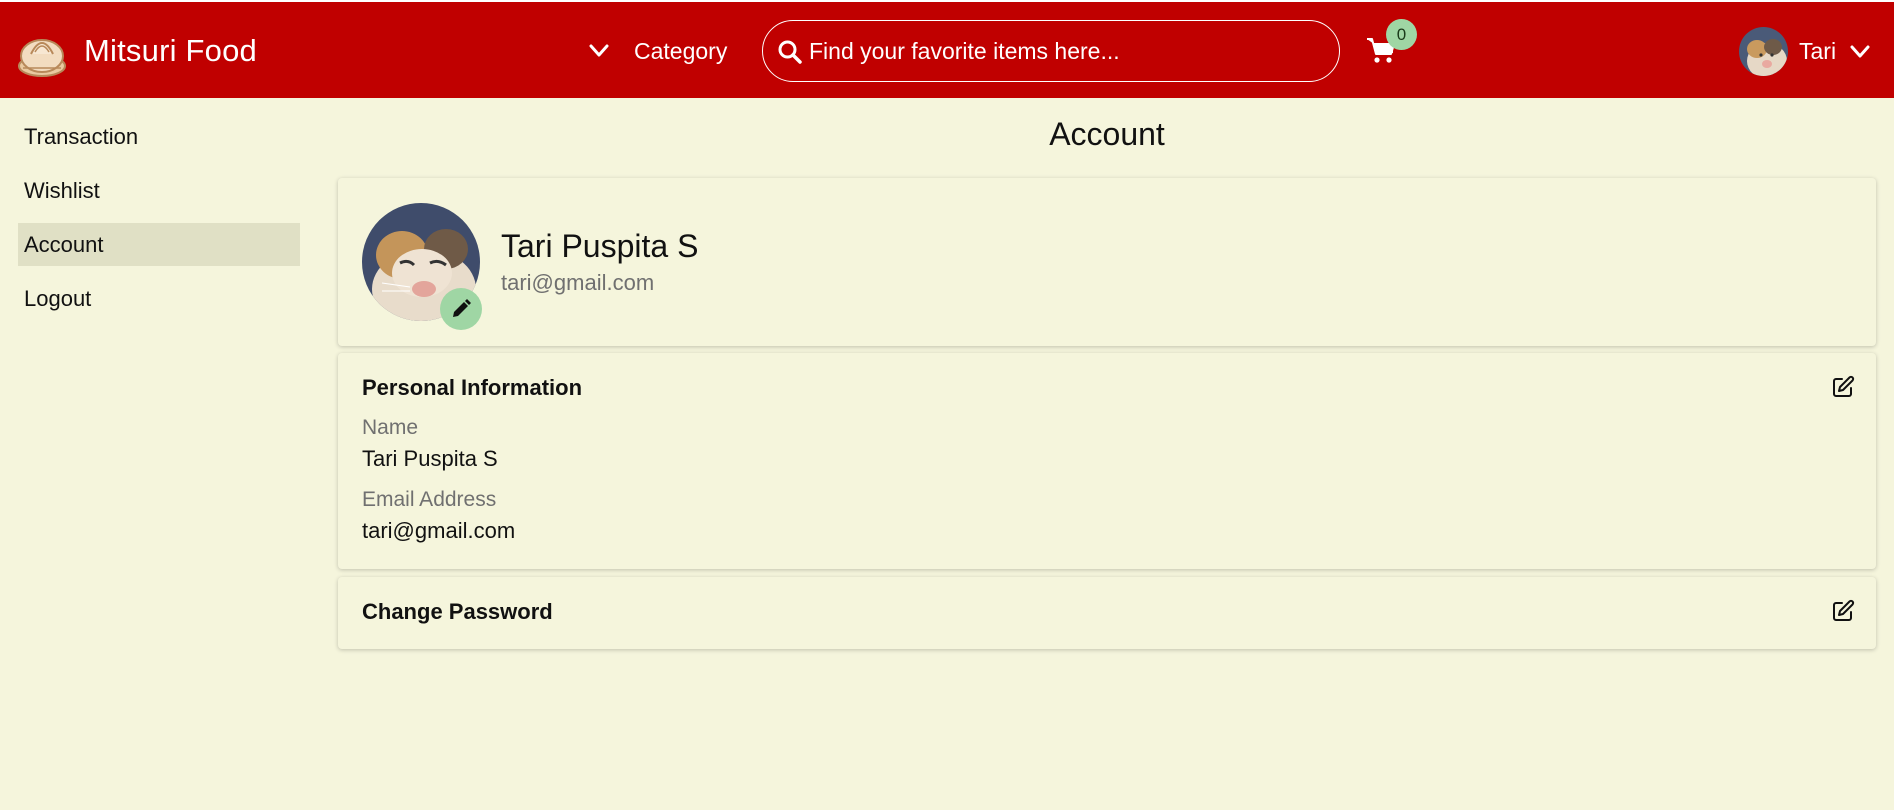 Image resolution: width=1894 pixels, height=810 pixels. Describe the element at coordinates (159, 298) in the screenshot. I see `sidebar-item-logout: Logout` at that location.